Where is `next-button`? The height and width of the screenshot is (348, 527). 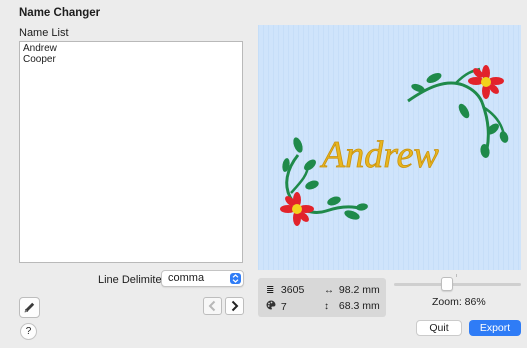 next-button is located at coordinates (234, 306).